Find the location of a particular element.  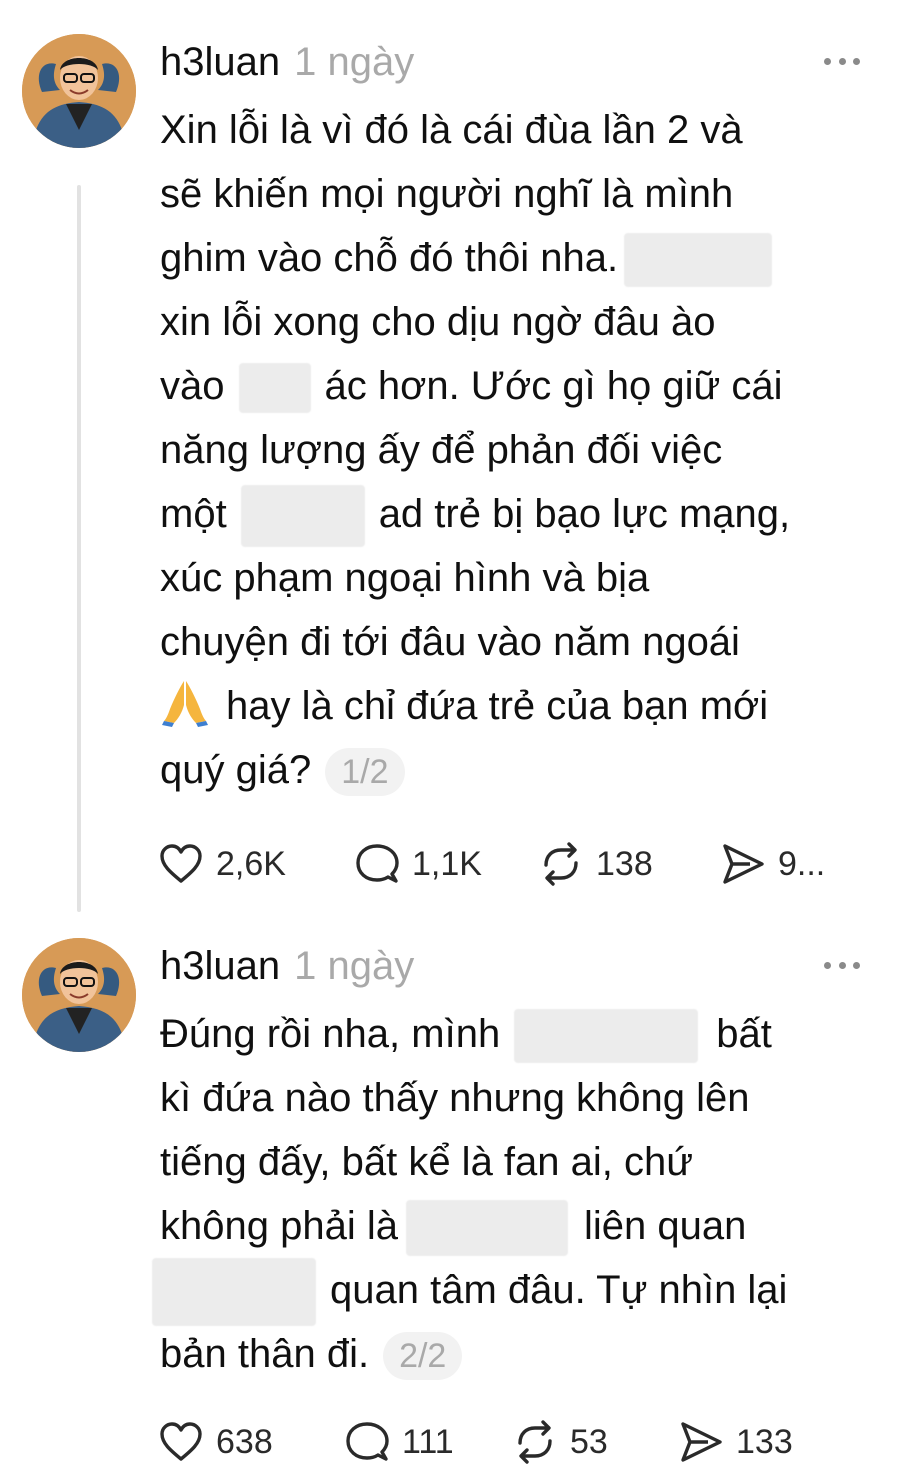

text-line: kì đứa nào thấy nhưng không lên is located at coordinates (455, 1098).